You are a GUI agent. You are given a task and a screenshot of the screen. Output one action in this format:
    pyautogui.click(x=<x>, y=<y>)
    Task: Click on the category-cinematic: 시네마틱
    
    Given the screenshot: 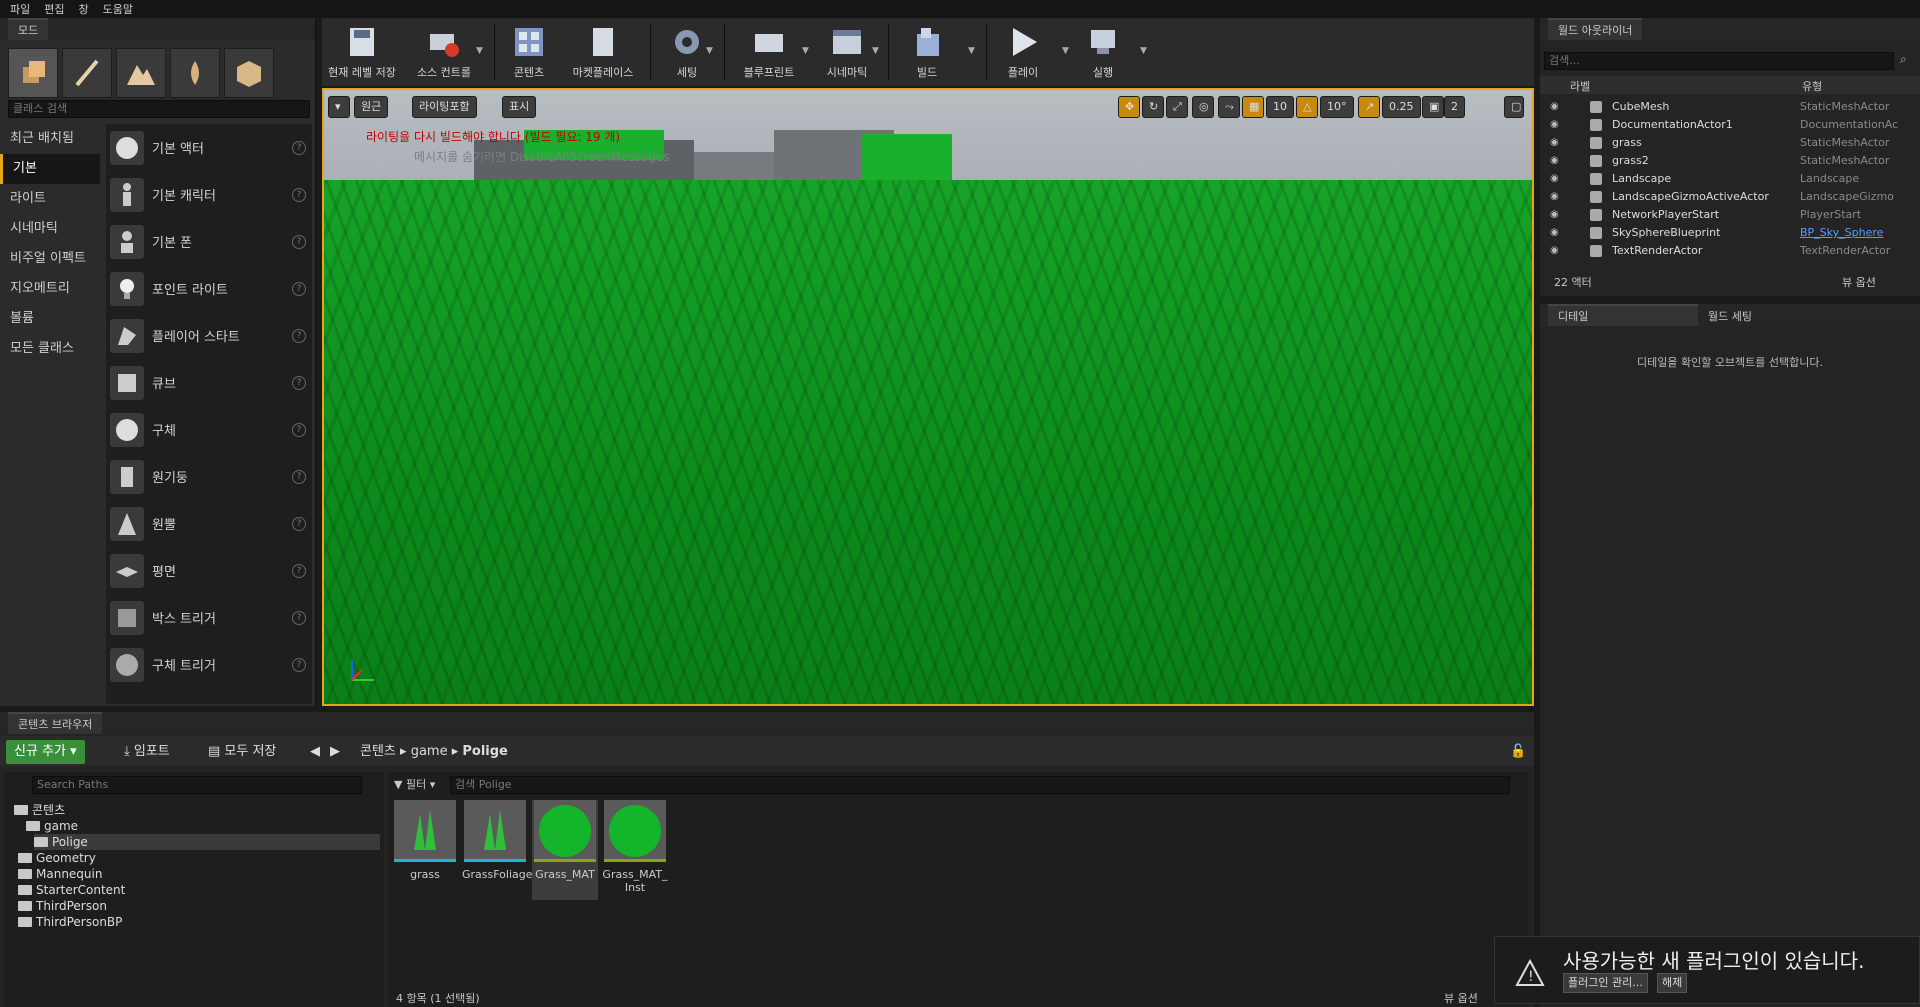 What is the action you would take?
    pyautogui.click(x=50, y=229)
    